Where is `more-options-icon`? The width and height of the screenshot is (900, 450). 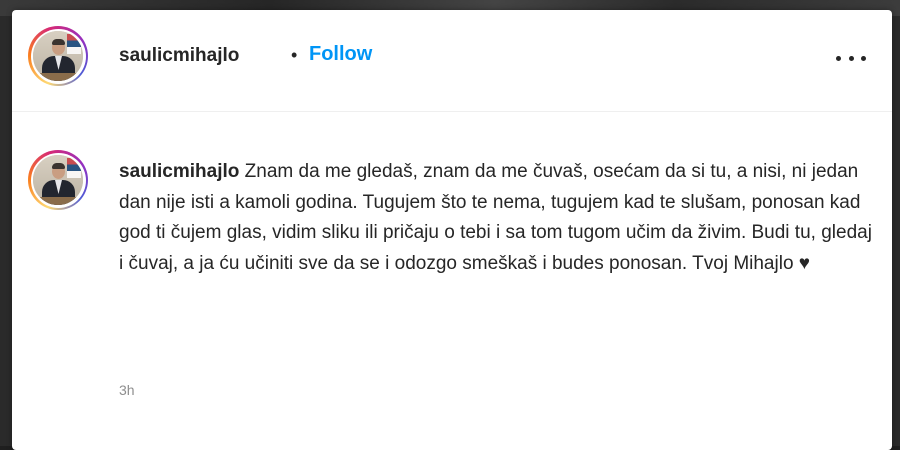
more-options-icon is located at coordinates (851, 58).